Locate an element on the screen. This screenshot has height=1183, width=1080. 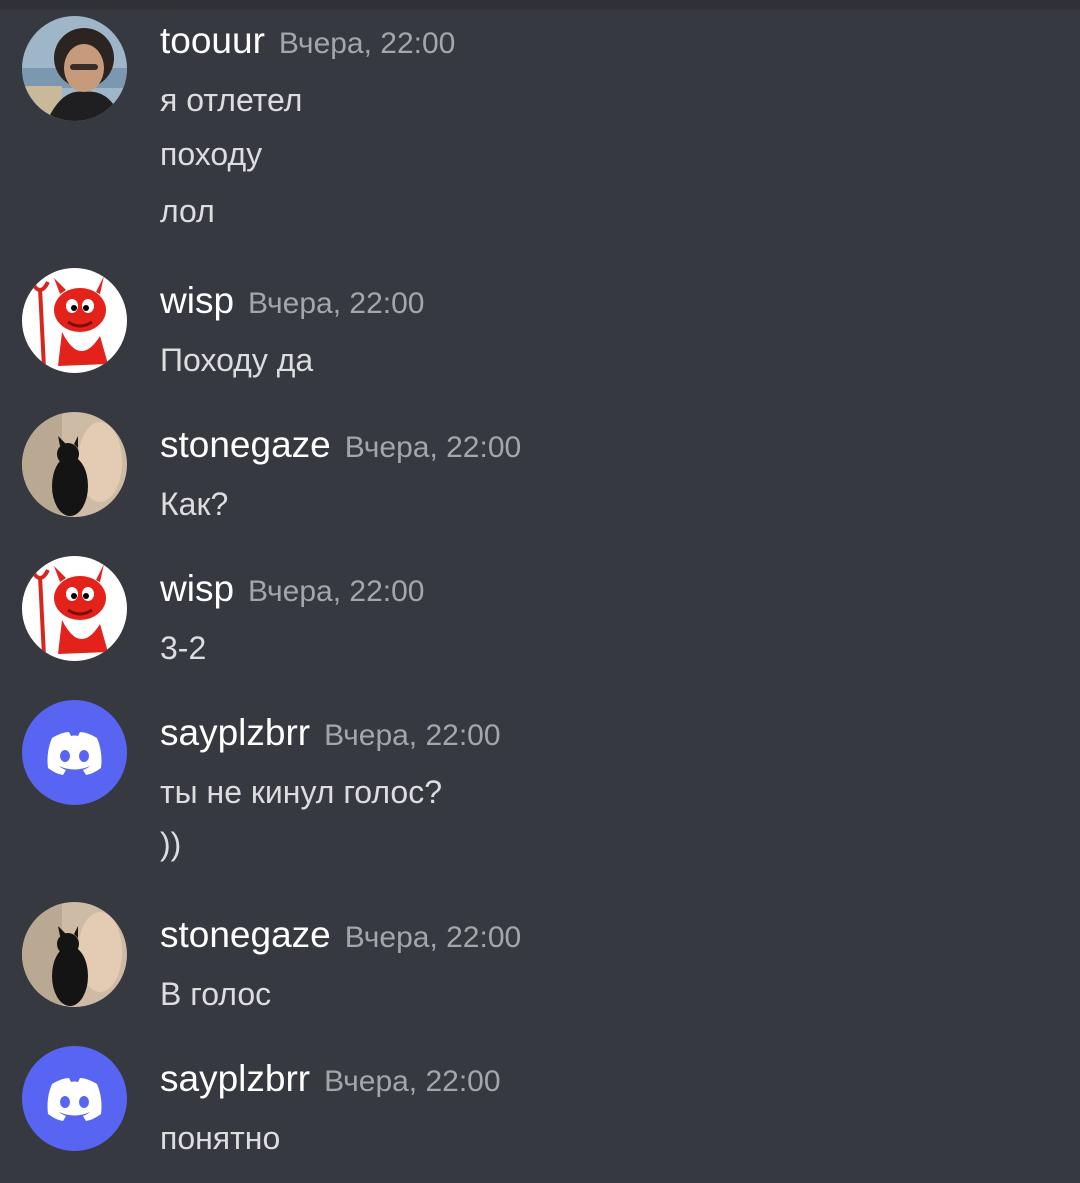
photo-man-avatar-icon is located at coordinates (74, 68).